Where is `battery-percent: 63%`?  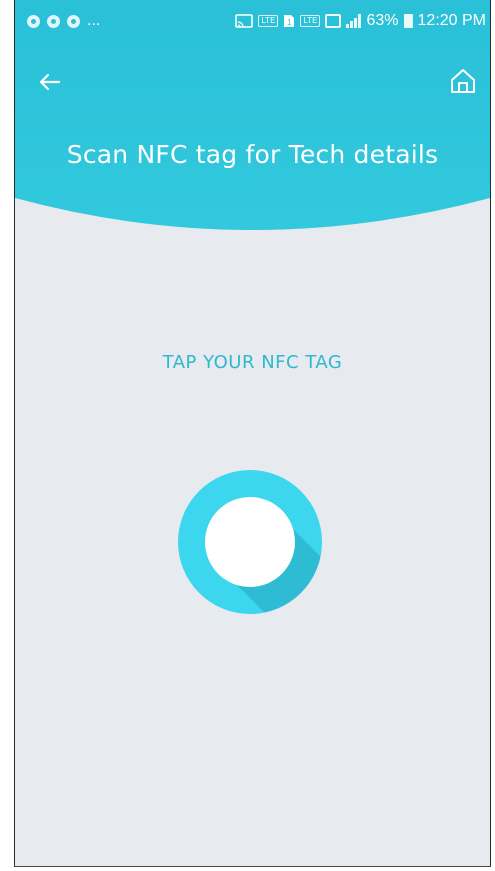
battery-percent: 63% is located at coordinates (382, 20).